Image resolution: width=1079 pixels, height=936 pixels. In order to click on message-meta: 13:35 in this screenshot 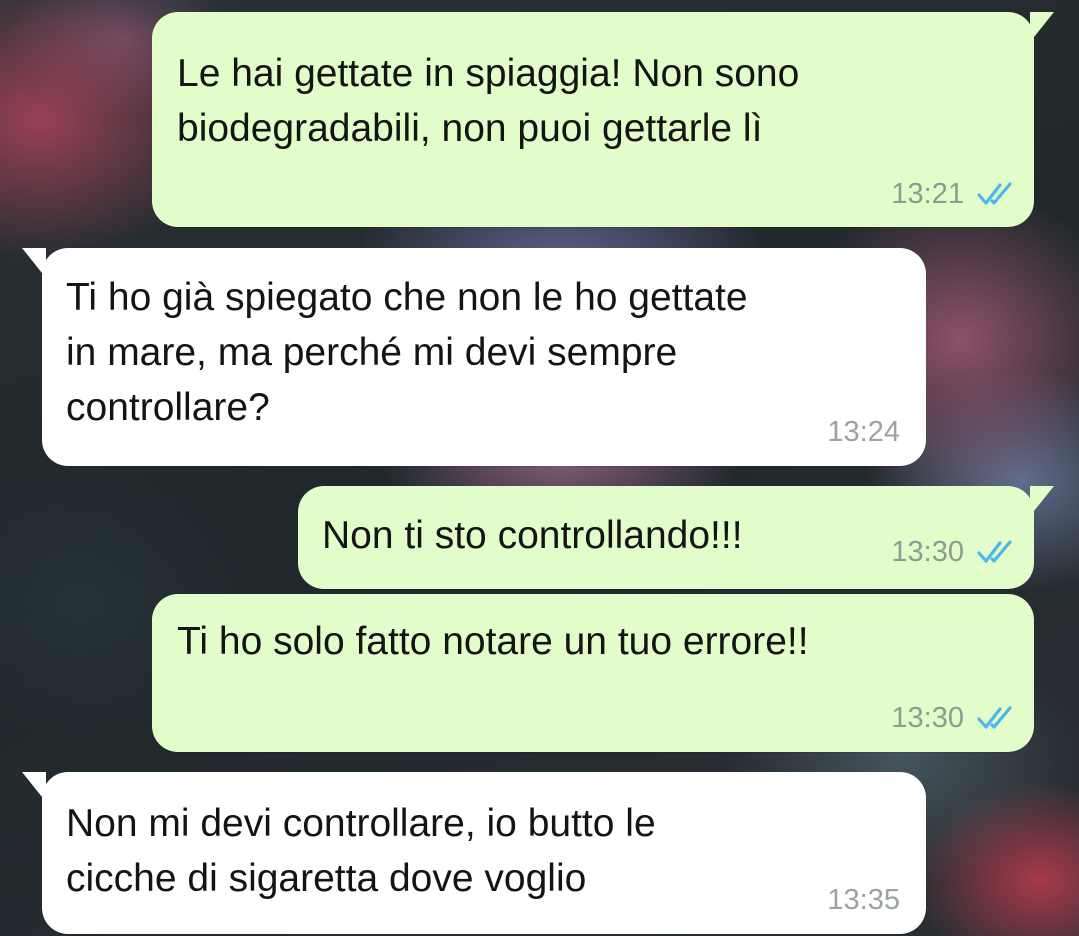, I will do `click(863, 900)`.